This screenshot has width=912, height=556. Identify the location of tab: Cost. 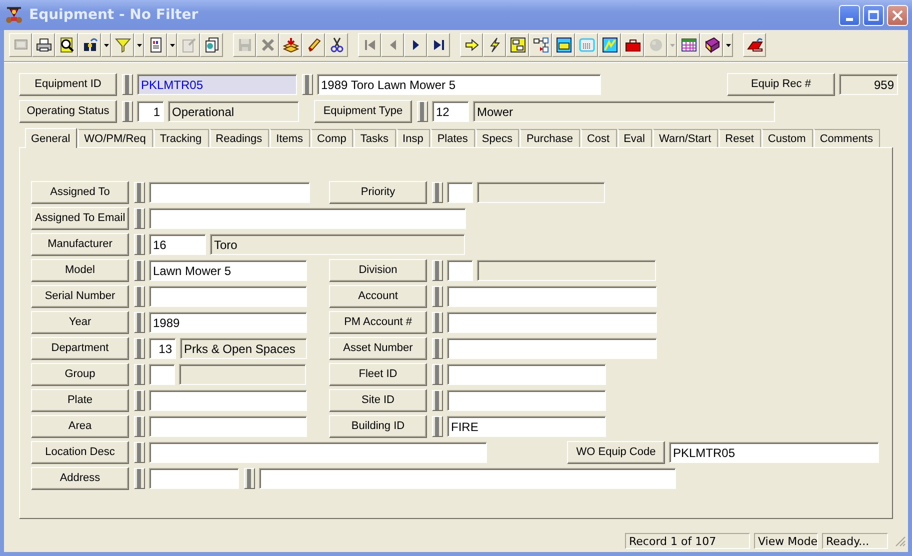
(598, 138).